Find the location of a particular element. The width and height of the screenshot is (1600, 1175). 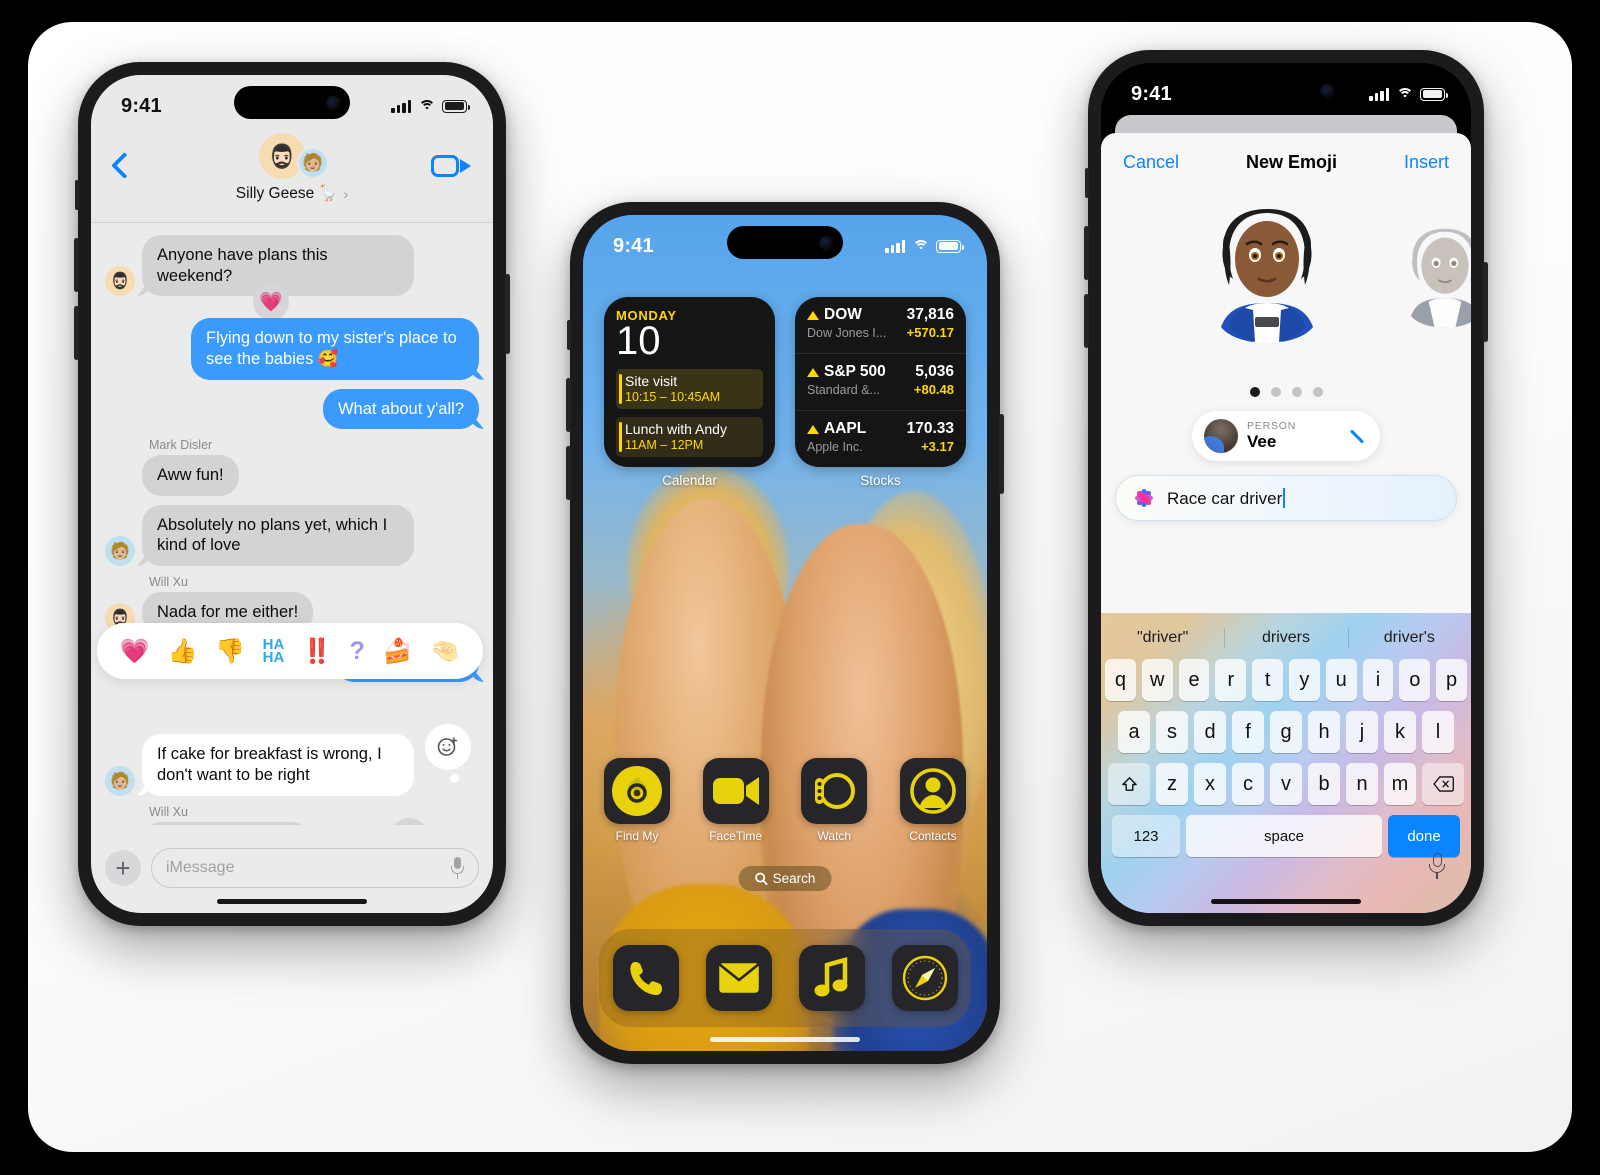

key-c: c is located at coordinates (1248, 784).